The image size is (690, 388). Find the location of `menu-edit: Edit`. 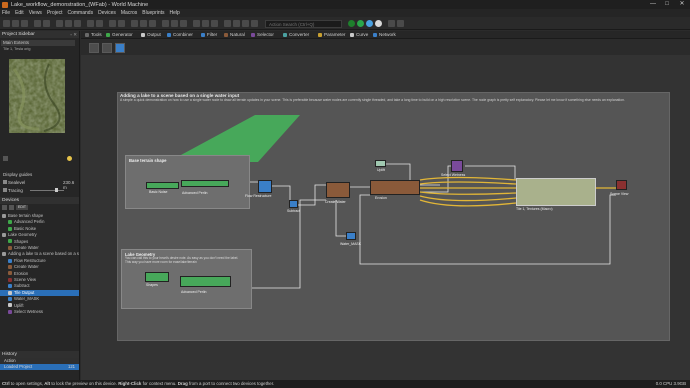

menu-edit: Edit is located at coordinates (19, 13).